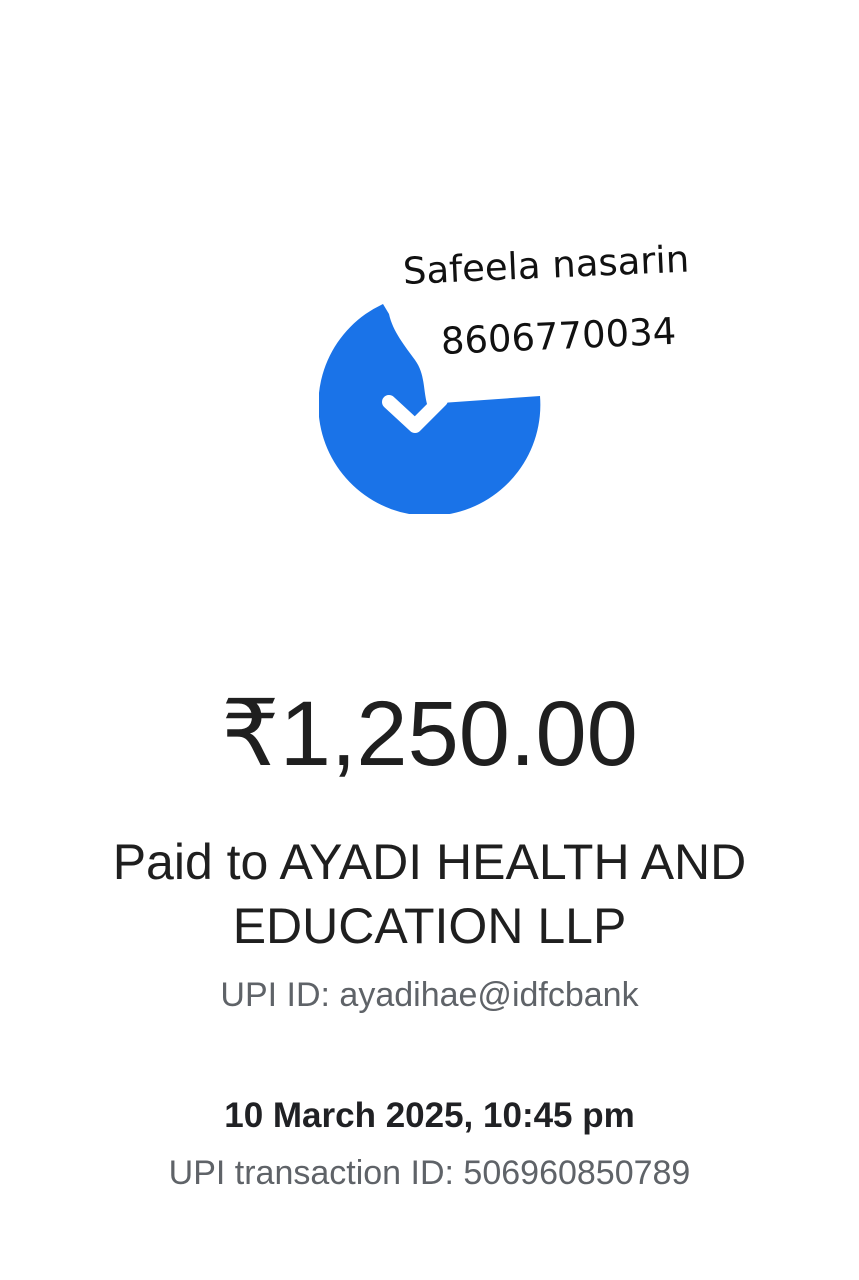 The image size is (859, 1280). I want to click on payee-upi-id: UPI ID: ayadihae@idfcbank, so click(429, 995).